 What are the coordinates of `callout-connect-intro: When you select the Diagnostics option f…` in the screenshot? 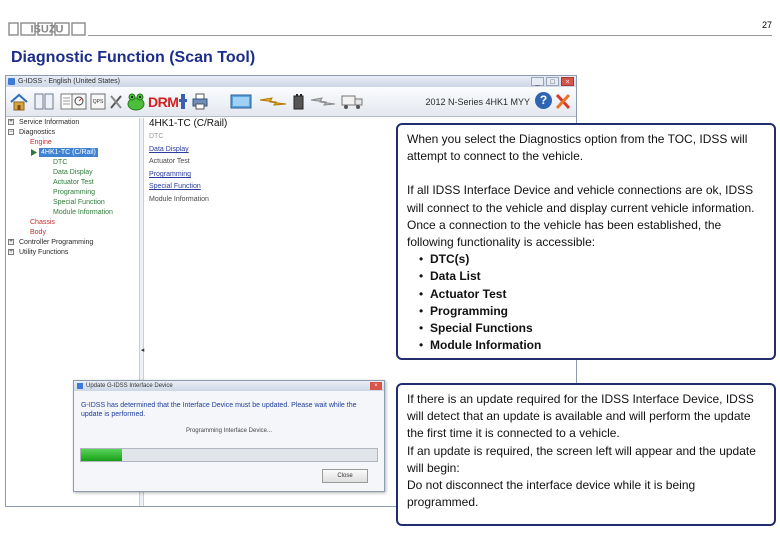 It's located at (577, 148).